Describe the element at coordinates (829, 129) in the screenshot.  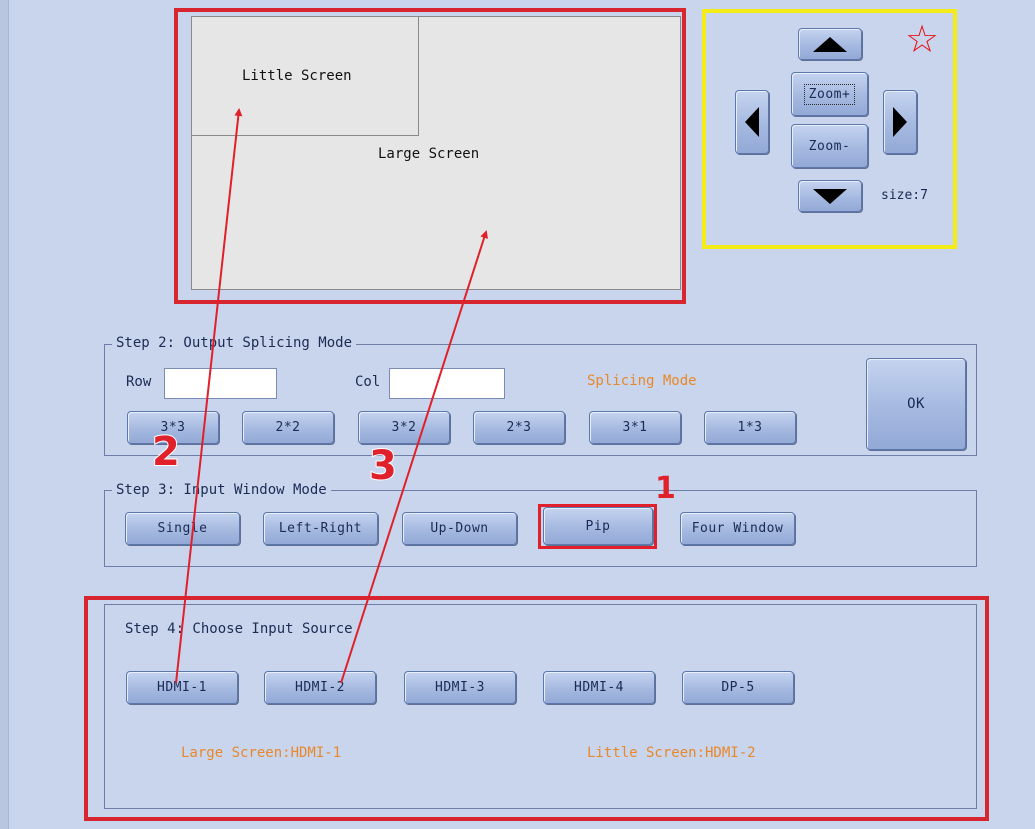
I see `pad-highlight-box` at that location.